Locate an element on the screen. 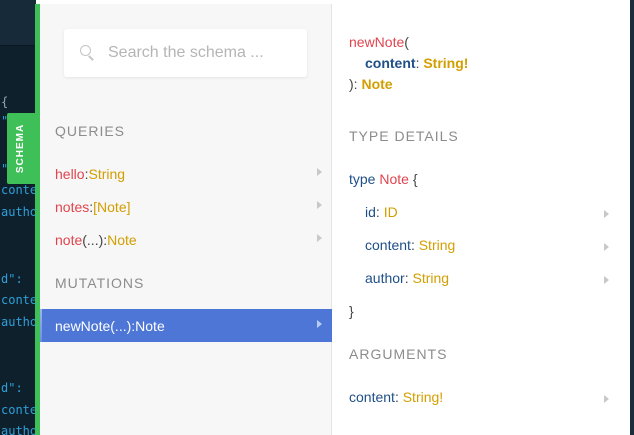 This screenshot has height=435, width=634. field-name: author is located at coordinates (385, 278).